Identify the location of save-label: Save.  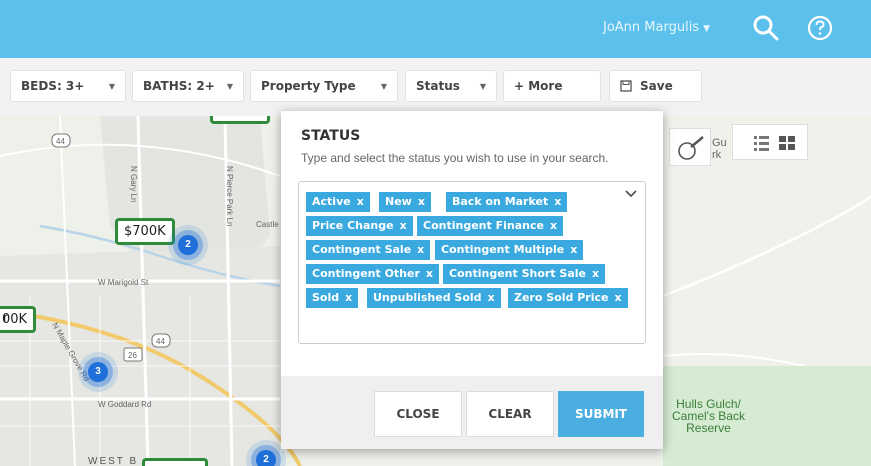
(656, 86).